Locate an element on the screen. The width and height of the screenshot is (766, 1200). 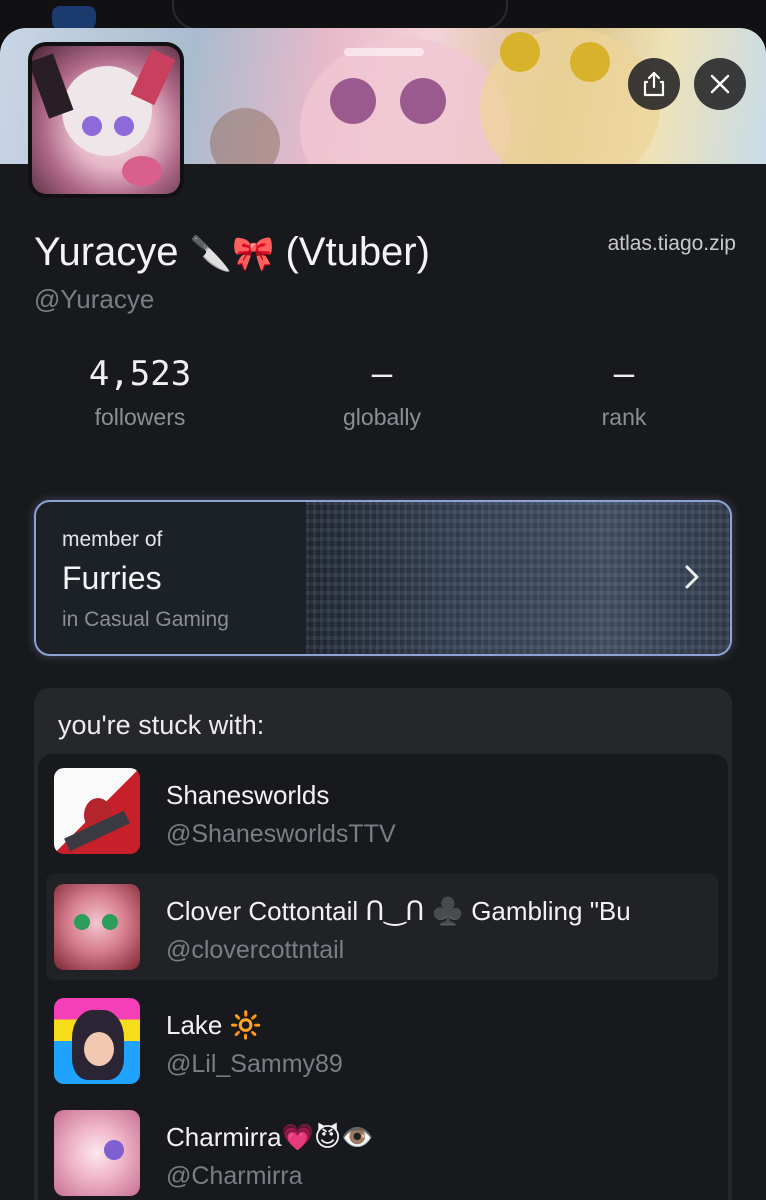
profile-avatar is located at coordinates (106, 120).